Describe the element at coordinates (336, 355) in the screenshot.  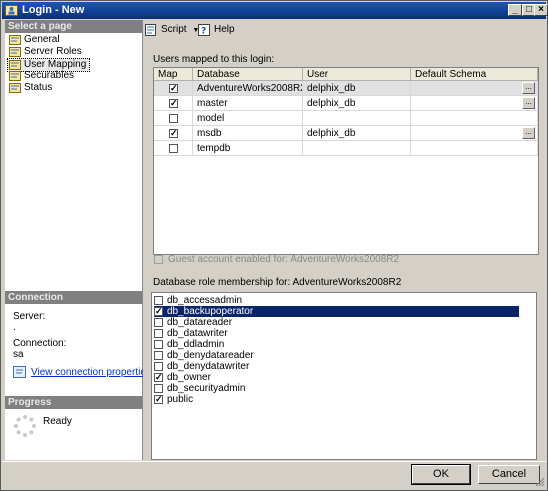
I see `role-item: db_denydatareader` at that location.